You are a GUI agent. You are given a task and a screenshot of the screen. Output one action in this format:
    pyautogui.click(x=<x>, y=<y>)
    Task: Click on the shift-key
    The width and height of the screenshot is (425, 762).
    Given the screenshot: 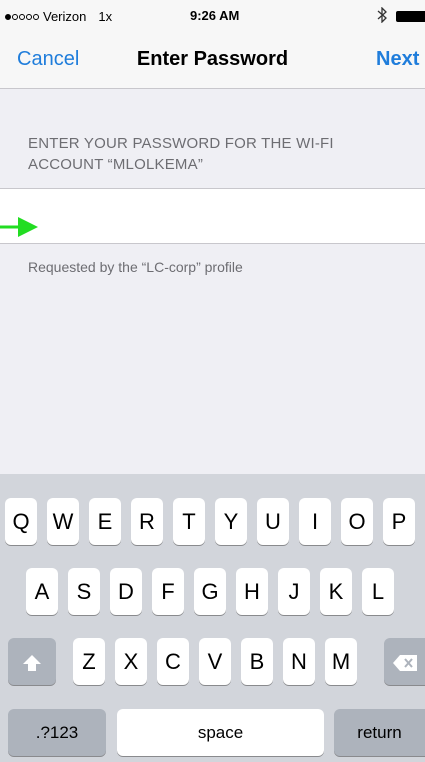 What is the action you would take?
    pyautogui.click(x=32, y=661)
    